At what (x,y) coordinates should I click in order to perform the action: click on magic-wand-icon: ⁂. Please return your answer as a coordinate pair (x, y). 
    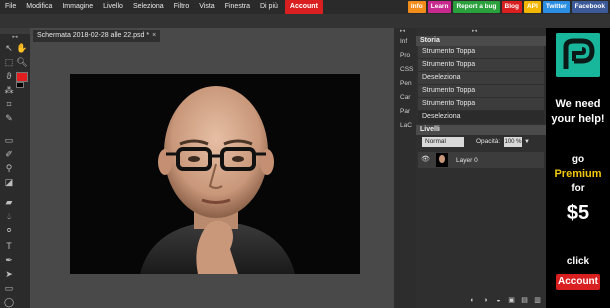
    Looking at the image, I should click on (9, 90).